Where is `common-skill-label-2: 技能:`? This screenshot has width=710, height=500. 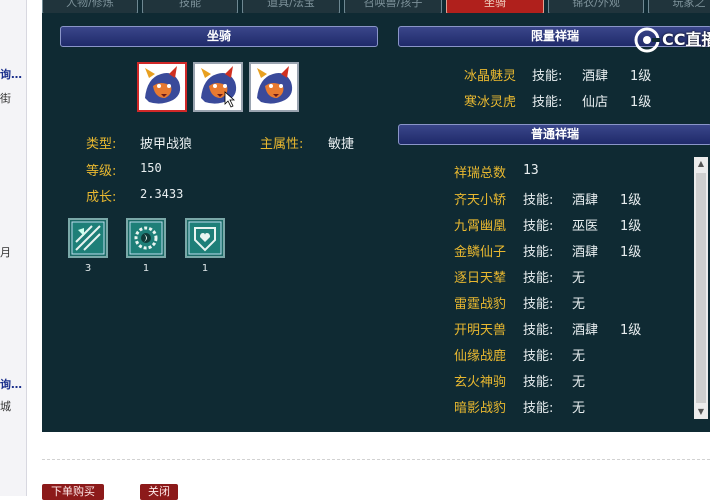
common-skill-label-2: 技能: is located at coordinates (538, 226).